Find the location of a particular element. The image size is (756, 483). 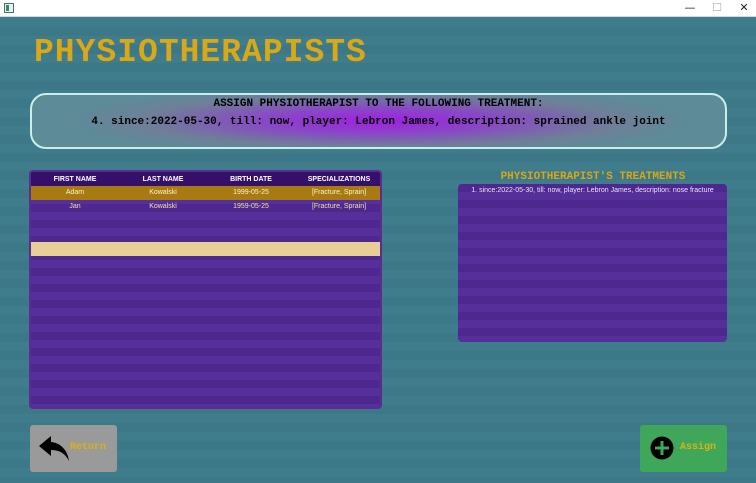

minimize-button: — is located at coordinates (690, 8).